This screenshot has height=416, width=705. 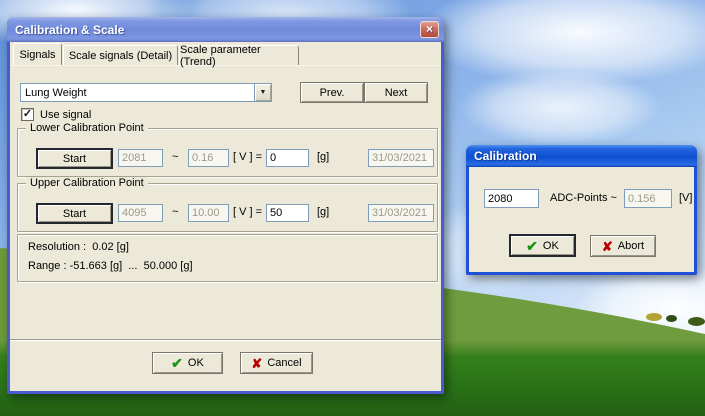 I want to click on abort-label: Abort, so click(x=631, y=246).